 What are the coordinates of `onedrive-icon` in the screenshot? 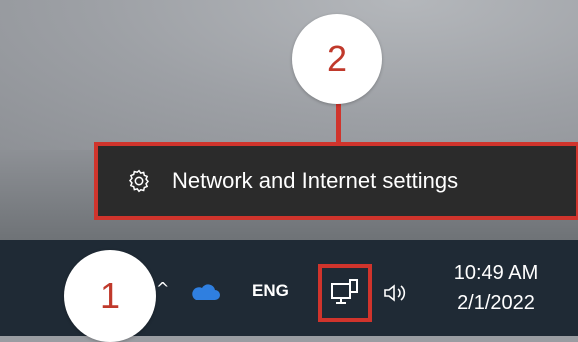 It's located at (204, 292).